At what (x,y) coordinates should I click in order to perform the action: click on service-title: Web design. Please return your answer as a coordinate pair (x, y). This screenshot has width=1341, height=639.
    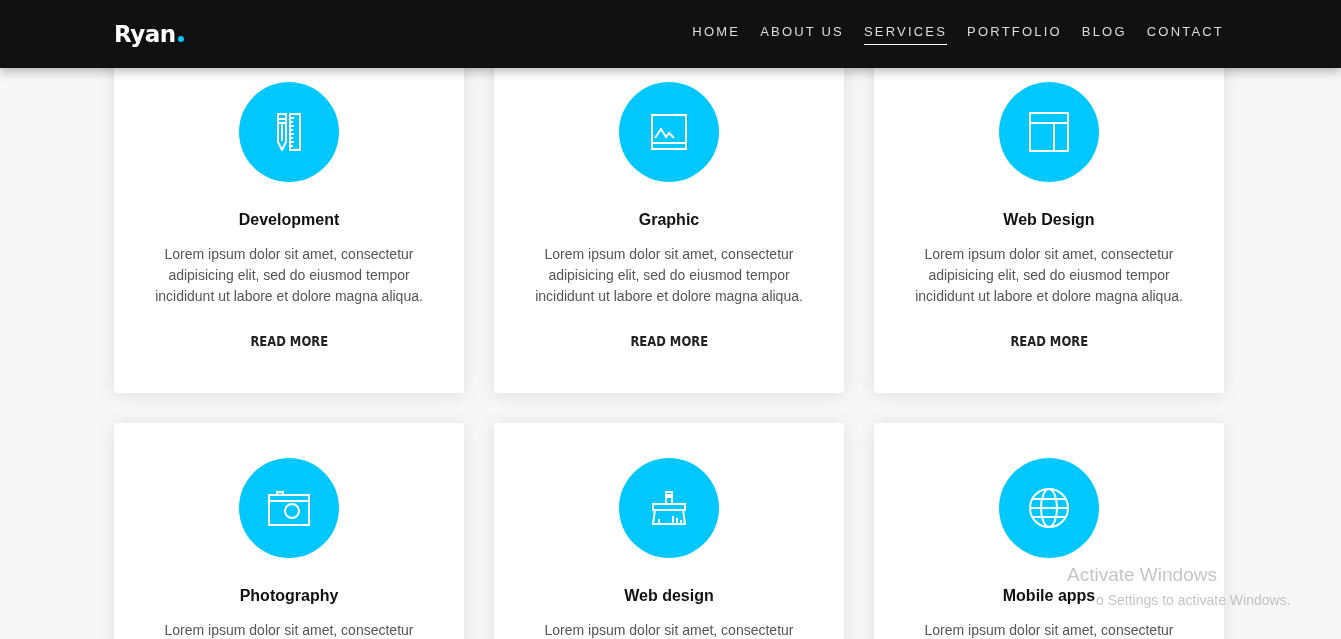
    Looking at the image, I should click on (669, 596).